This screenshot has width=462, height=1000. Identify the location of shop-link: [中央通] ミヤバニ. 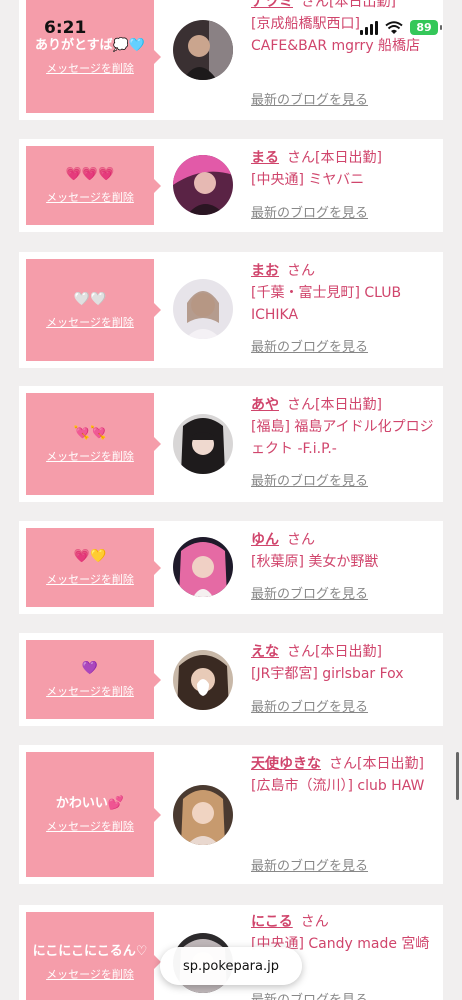
(345, 180).